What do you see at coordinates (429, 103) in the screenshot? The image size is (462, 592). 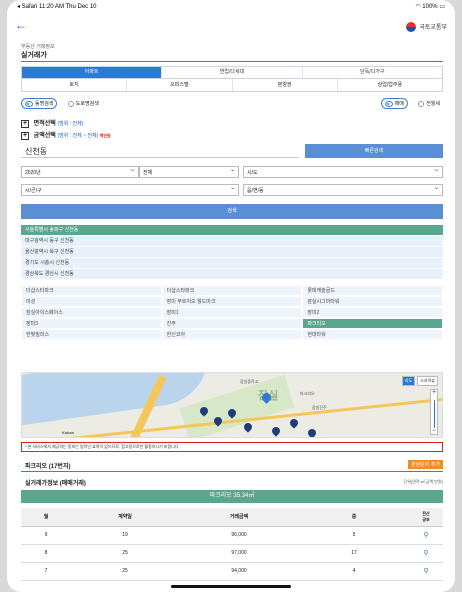 I see `radio-rent: 전월세` at bounding box center [429, 103].